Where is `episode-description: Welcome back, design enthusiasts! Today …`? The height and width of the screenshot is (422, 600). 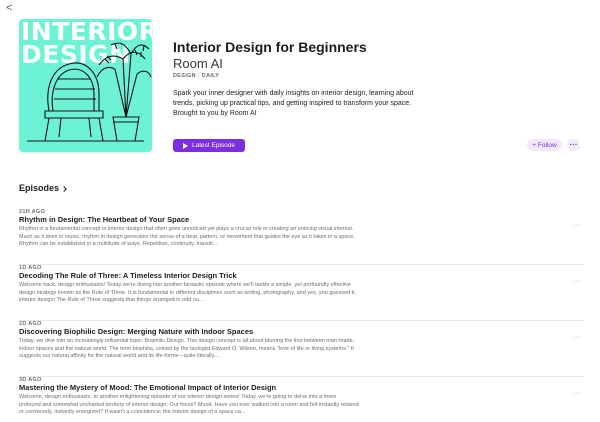 episode-description: Welcome back, design enthusiasts! Today … is located at coordinates (187, 293).